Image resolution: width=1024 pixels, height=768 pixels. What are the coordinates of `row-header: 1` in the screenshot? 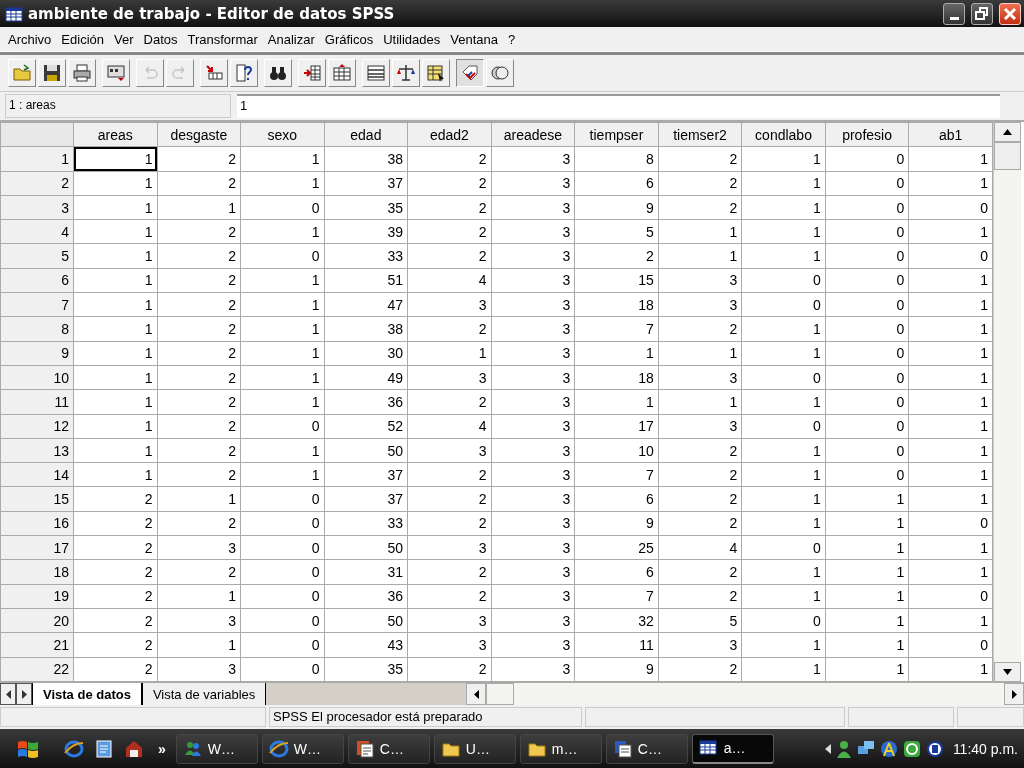 It's located at (37, 159).